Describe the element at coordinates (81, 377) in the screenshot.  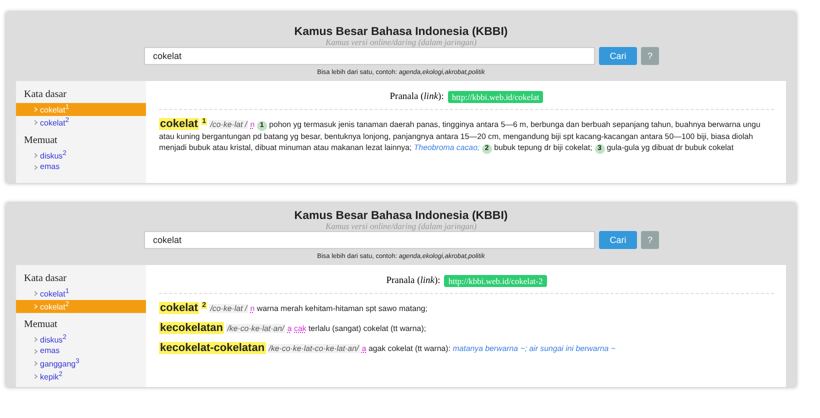
I see `sidebar-item: kepik$^{2}$` at that location.